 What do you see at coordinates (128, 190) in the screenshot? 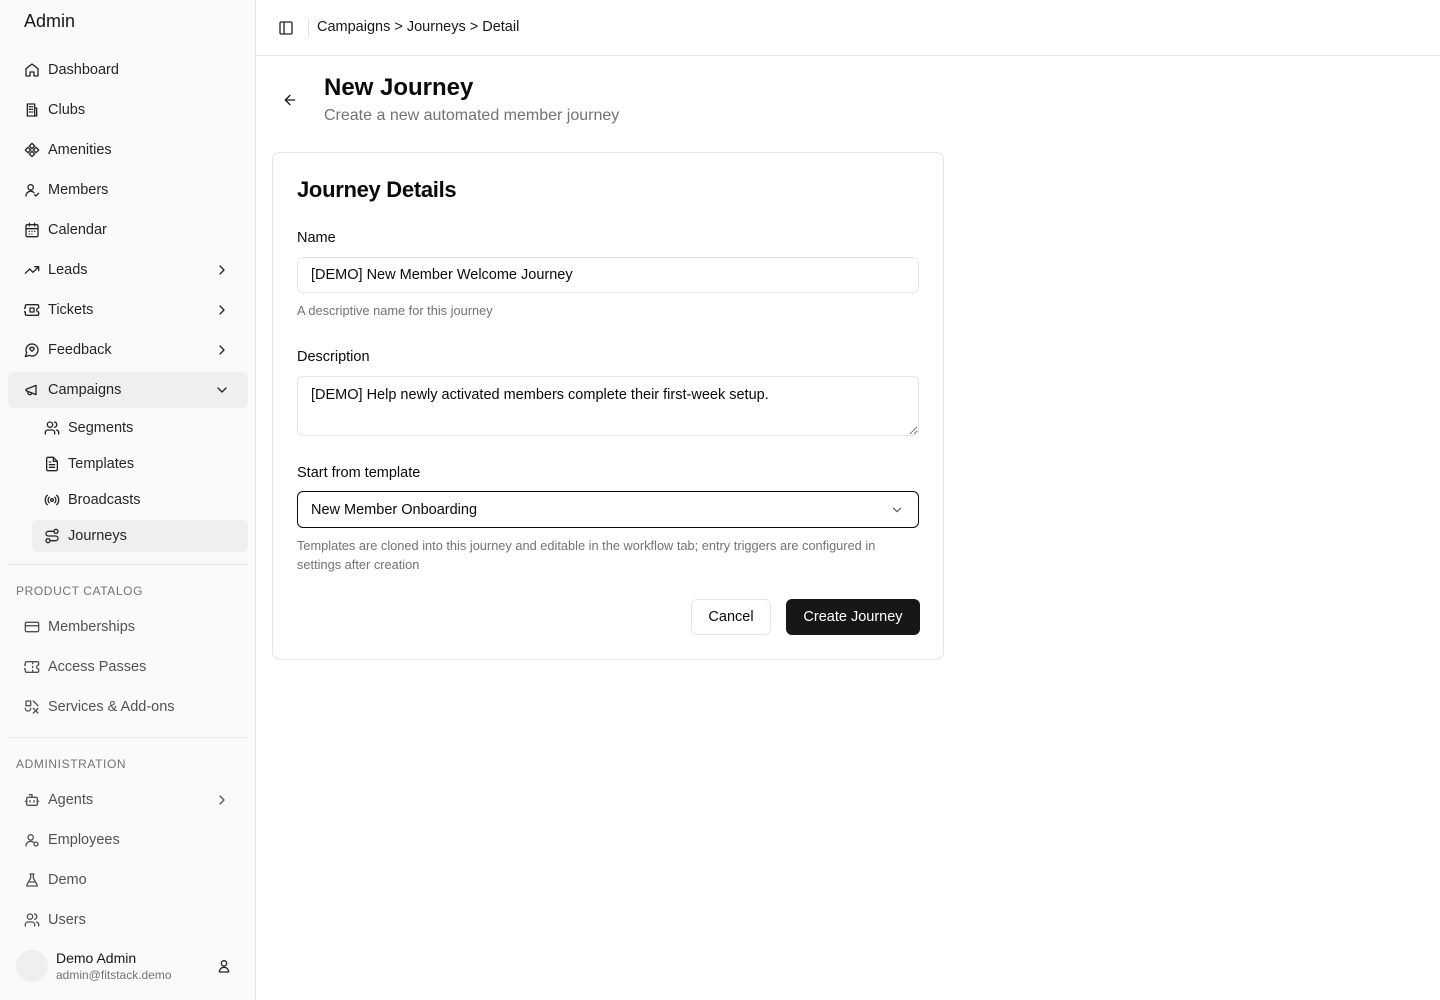
I see `sidebar-item-members: Members` at bounding box center [128, 190].